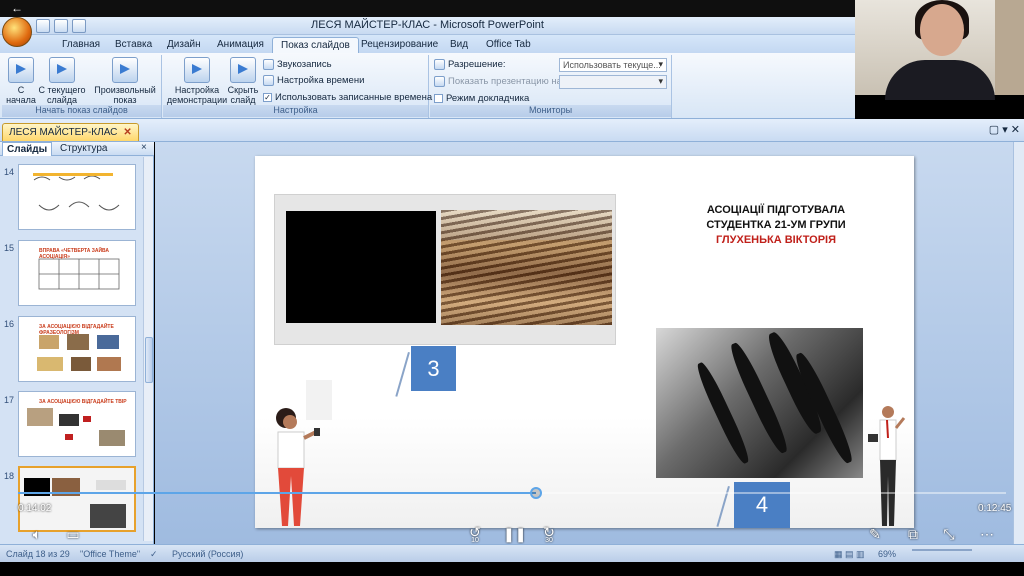 This screenshot has width=1024, height=576. What do you see at coordinates (995, 508) in the screenshot?
I see `total-time: 0:12:45` at bounding box center [995, 508].